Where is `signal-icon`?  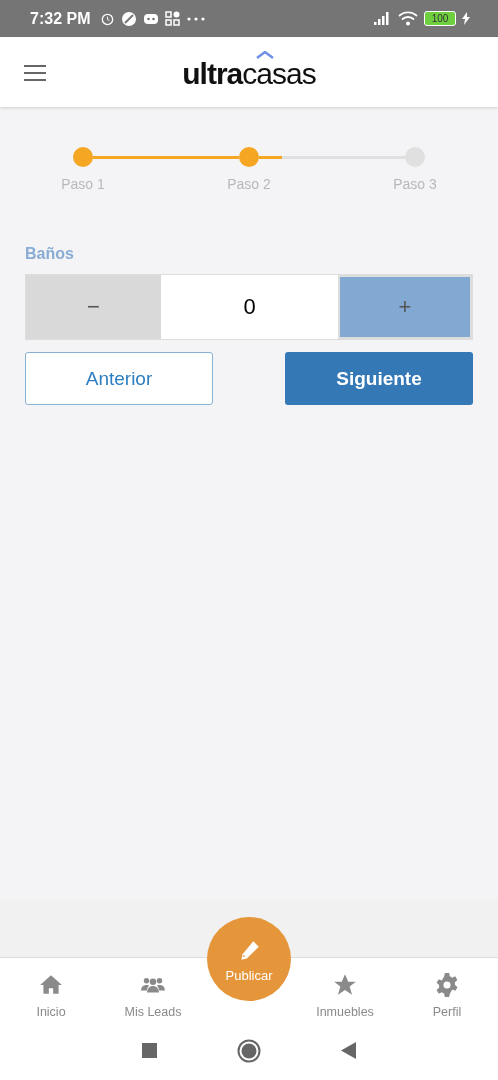 signal-icon is located at coordinates (383, 18).